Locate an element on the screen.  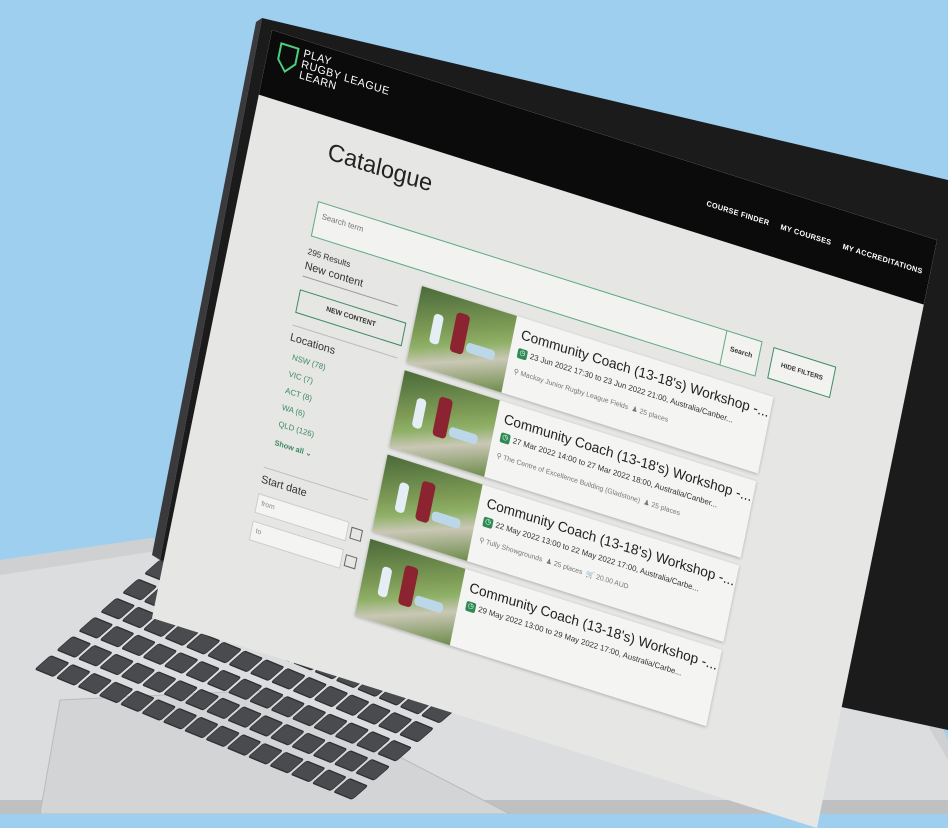
brand-wordmark: PLAY RUGBY LEAGUE LEARN is located at coordinates (345, 78).